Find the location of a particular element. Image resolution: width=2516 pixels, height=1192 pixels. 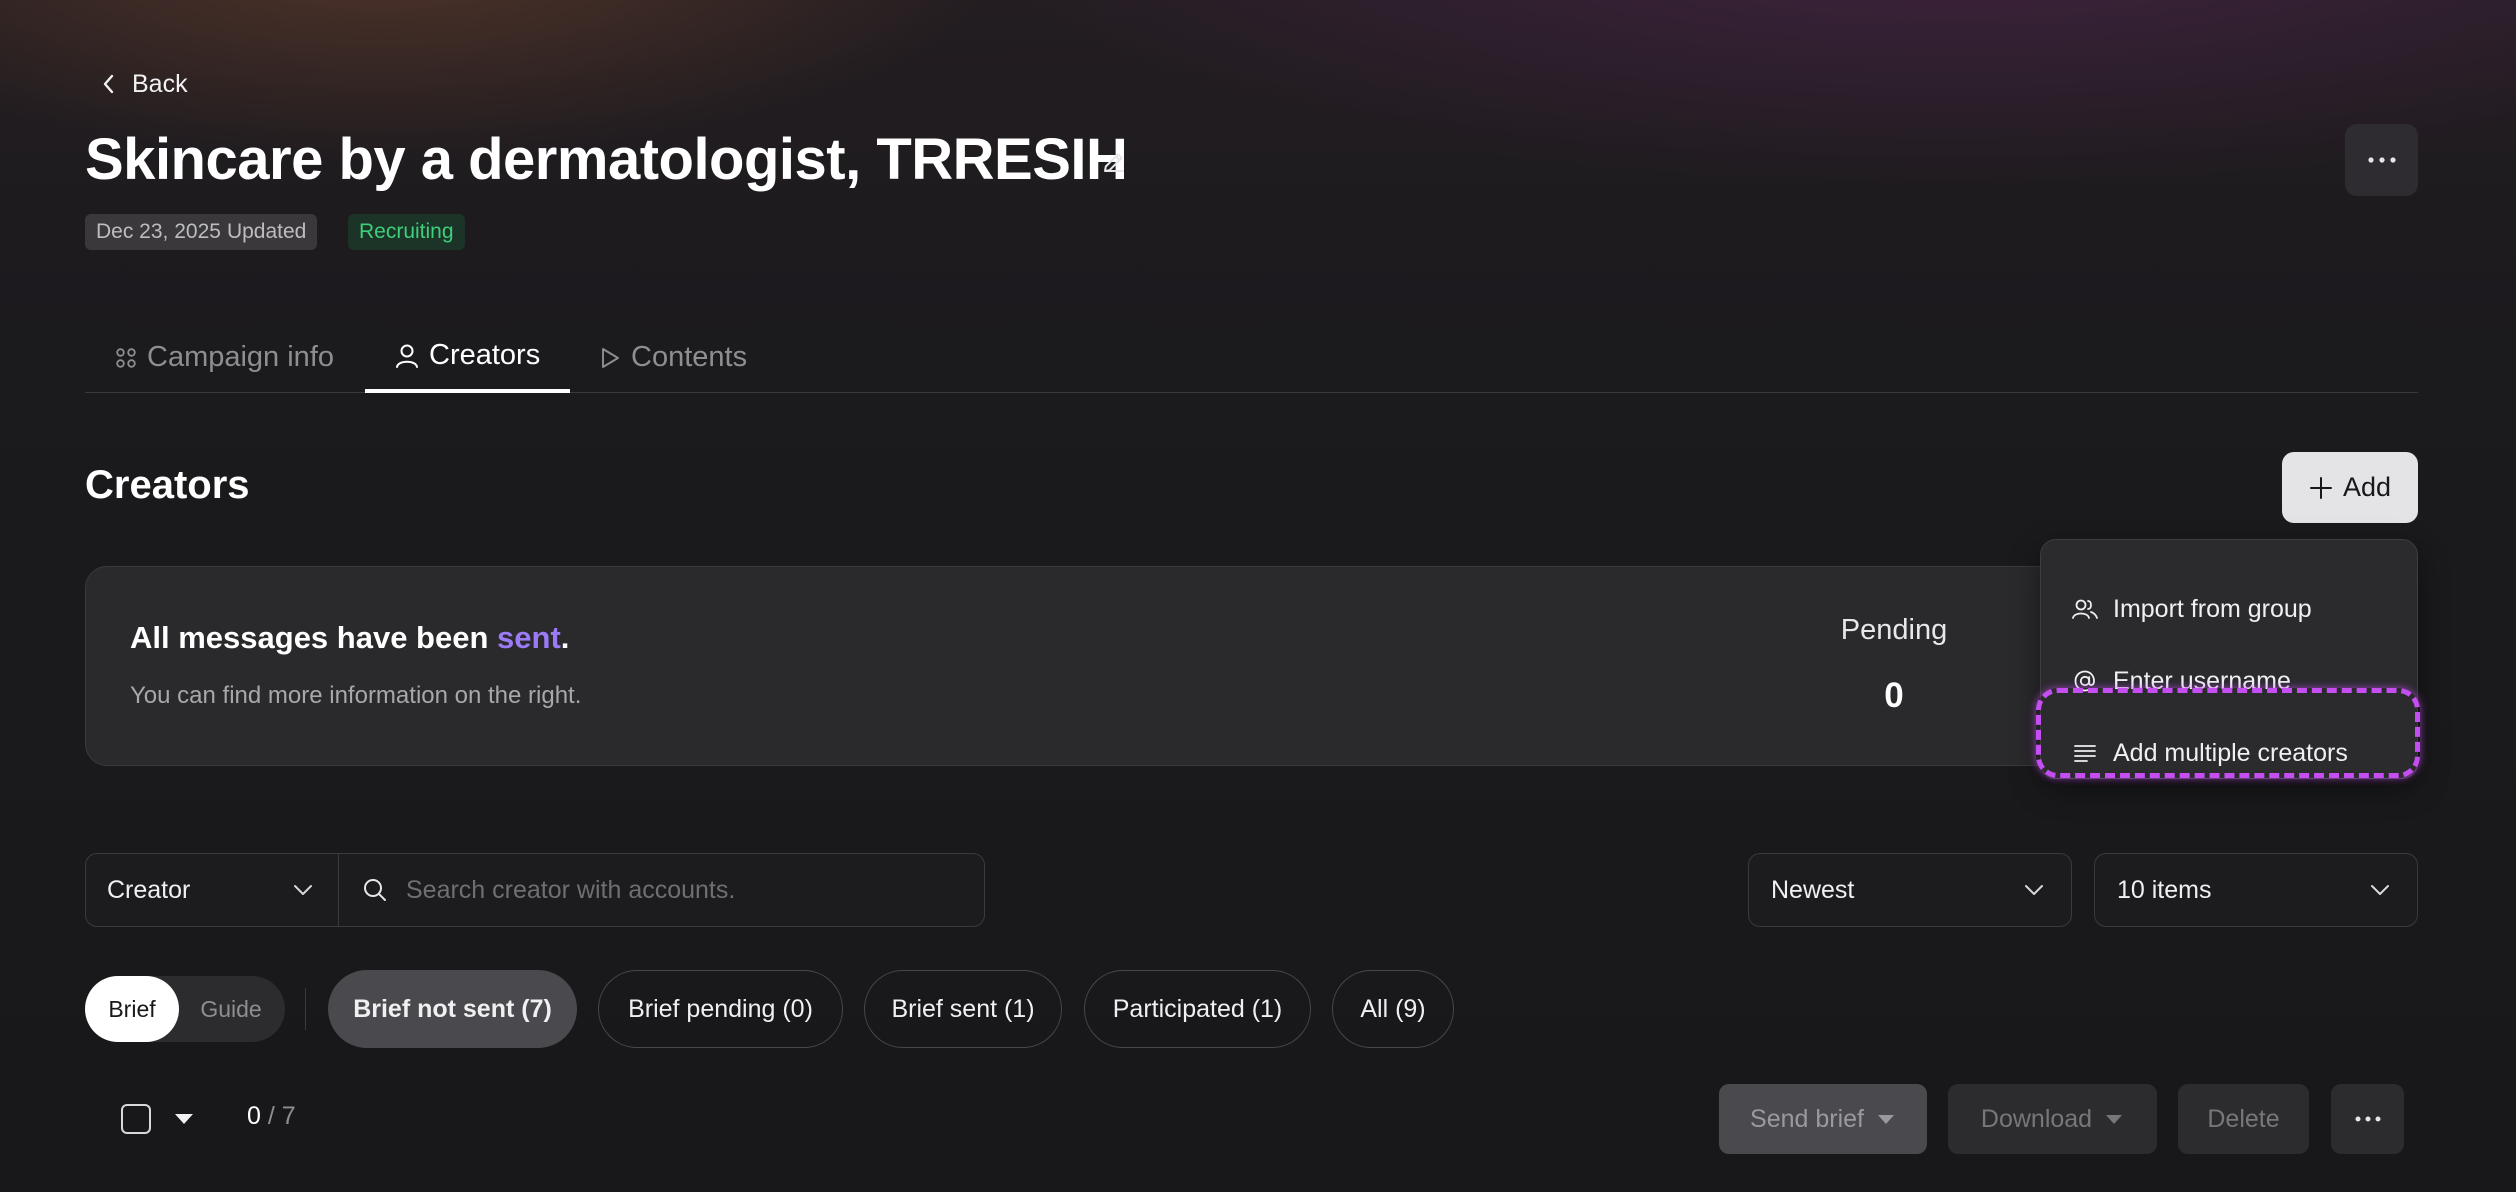

tab-bar: Campaign info Creators Contents is located at coordinates (1251, 357).